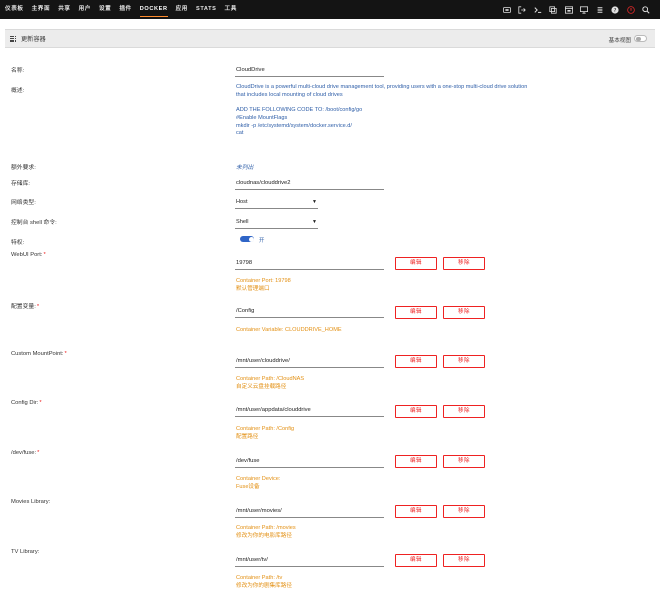 Image resolution: width=660 pixels, height=598 pixels. I want to click on custom-mountpoint-input: /mnt/user/clouddrive/, so click(309, 362).